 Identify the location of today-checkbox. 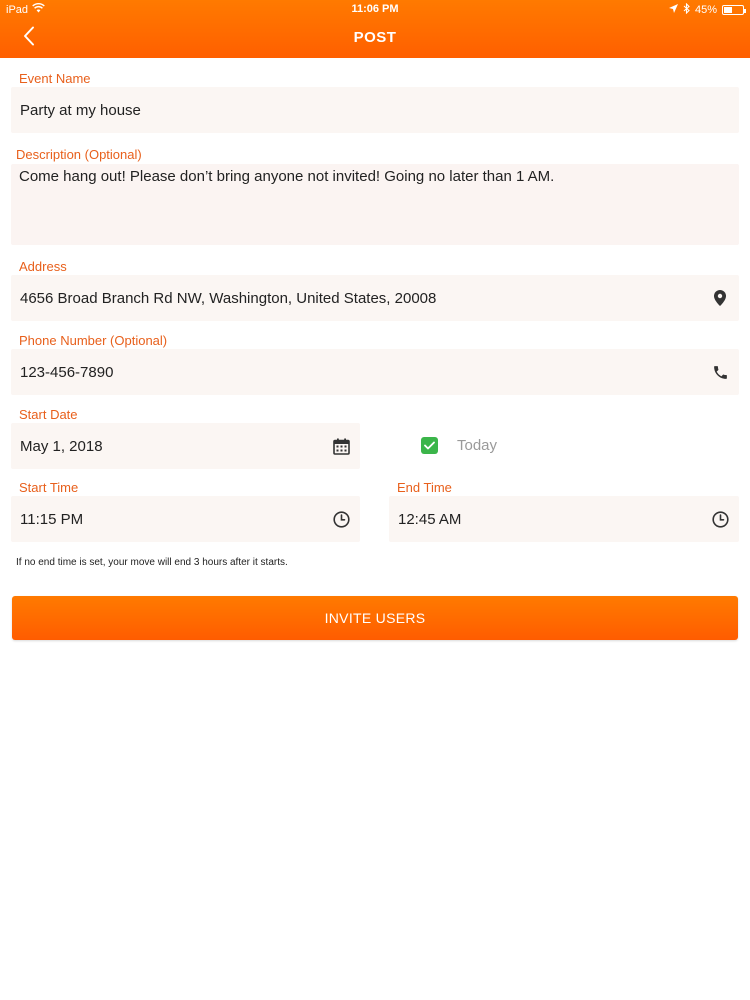
(429, 445).